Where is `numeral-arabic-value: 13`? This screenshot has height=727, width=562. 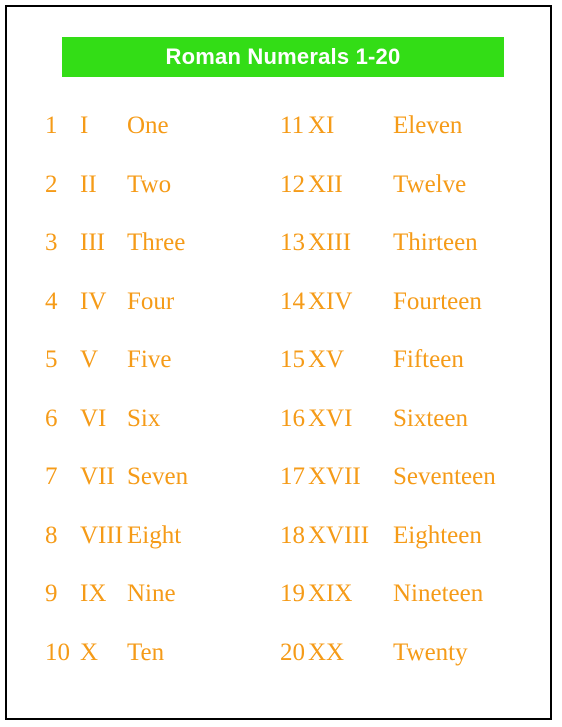 numeral-arabic-value: 13 is located at coordinates (292, 242).